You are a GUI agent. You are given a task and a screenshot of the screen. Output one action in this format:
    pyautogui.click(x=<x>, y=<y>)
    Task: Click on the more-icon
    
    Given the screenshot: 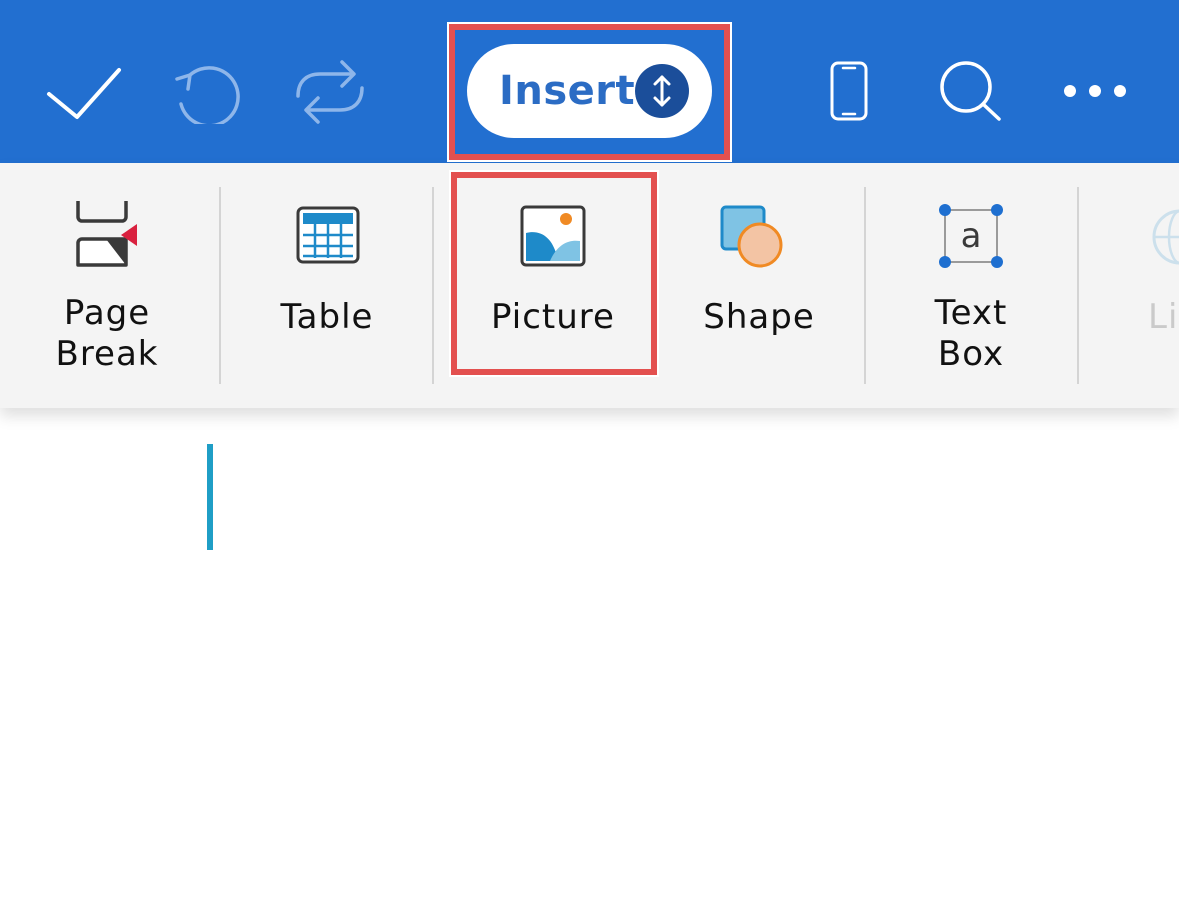 What is the action you would take?
    pyautogui.click(x=1095, y=91)
    